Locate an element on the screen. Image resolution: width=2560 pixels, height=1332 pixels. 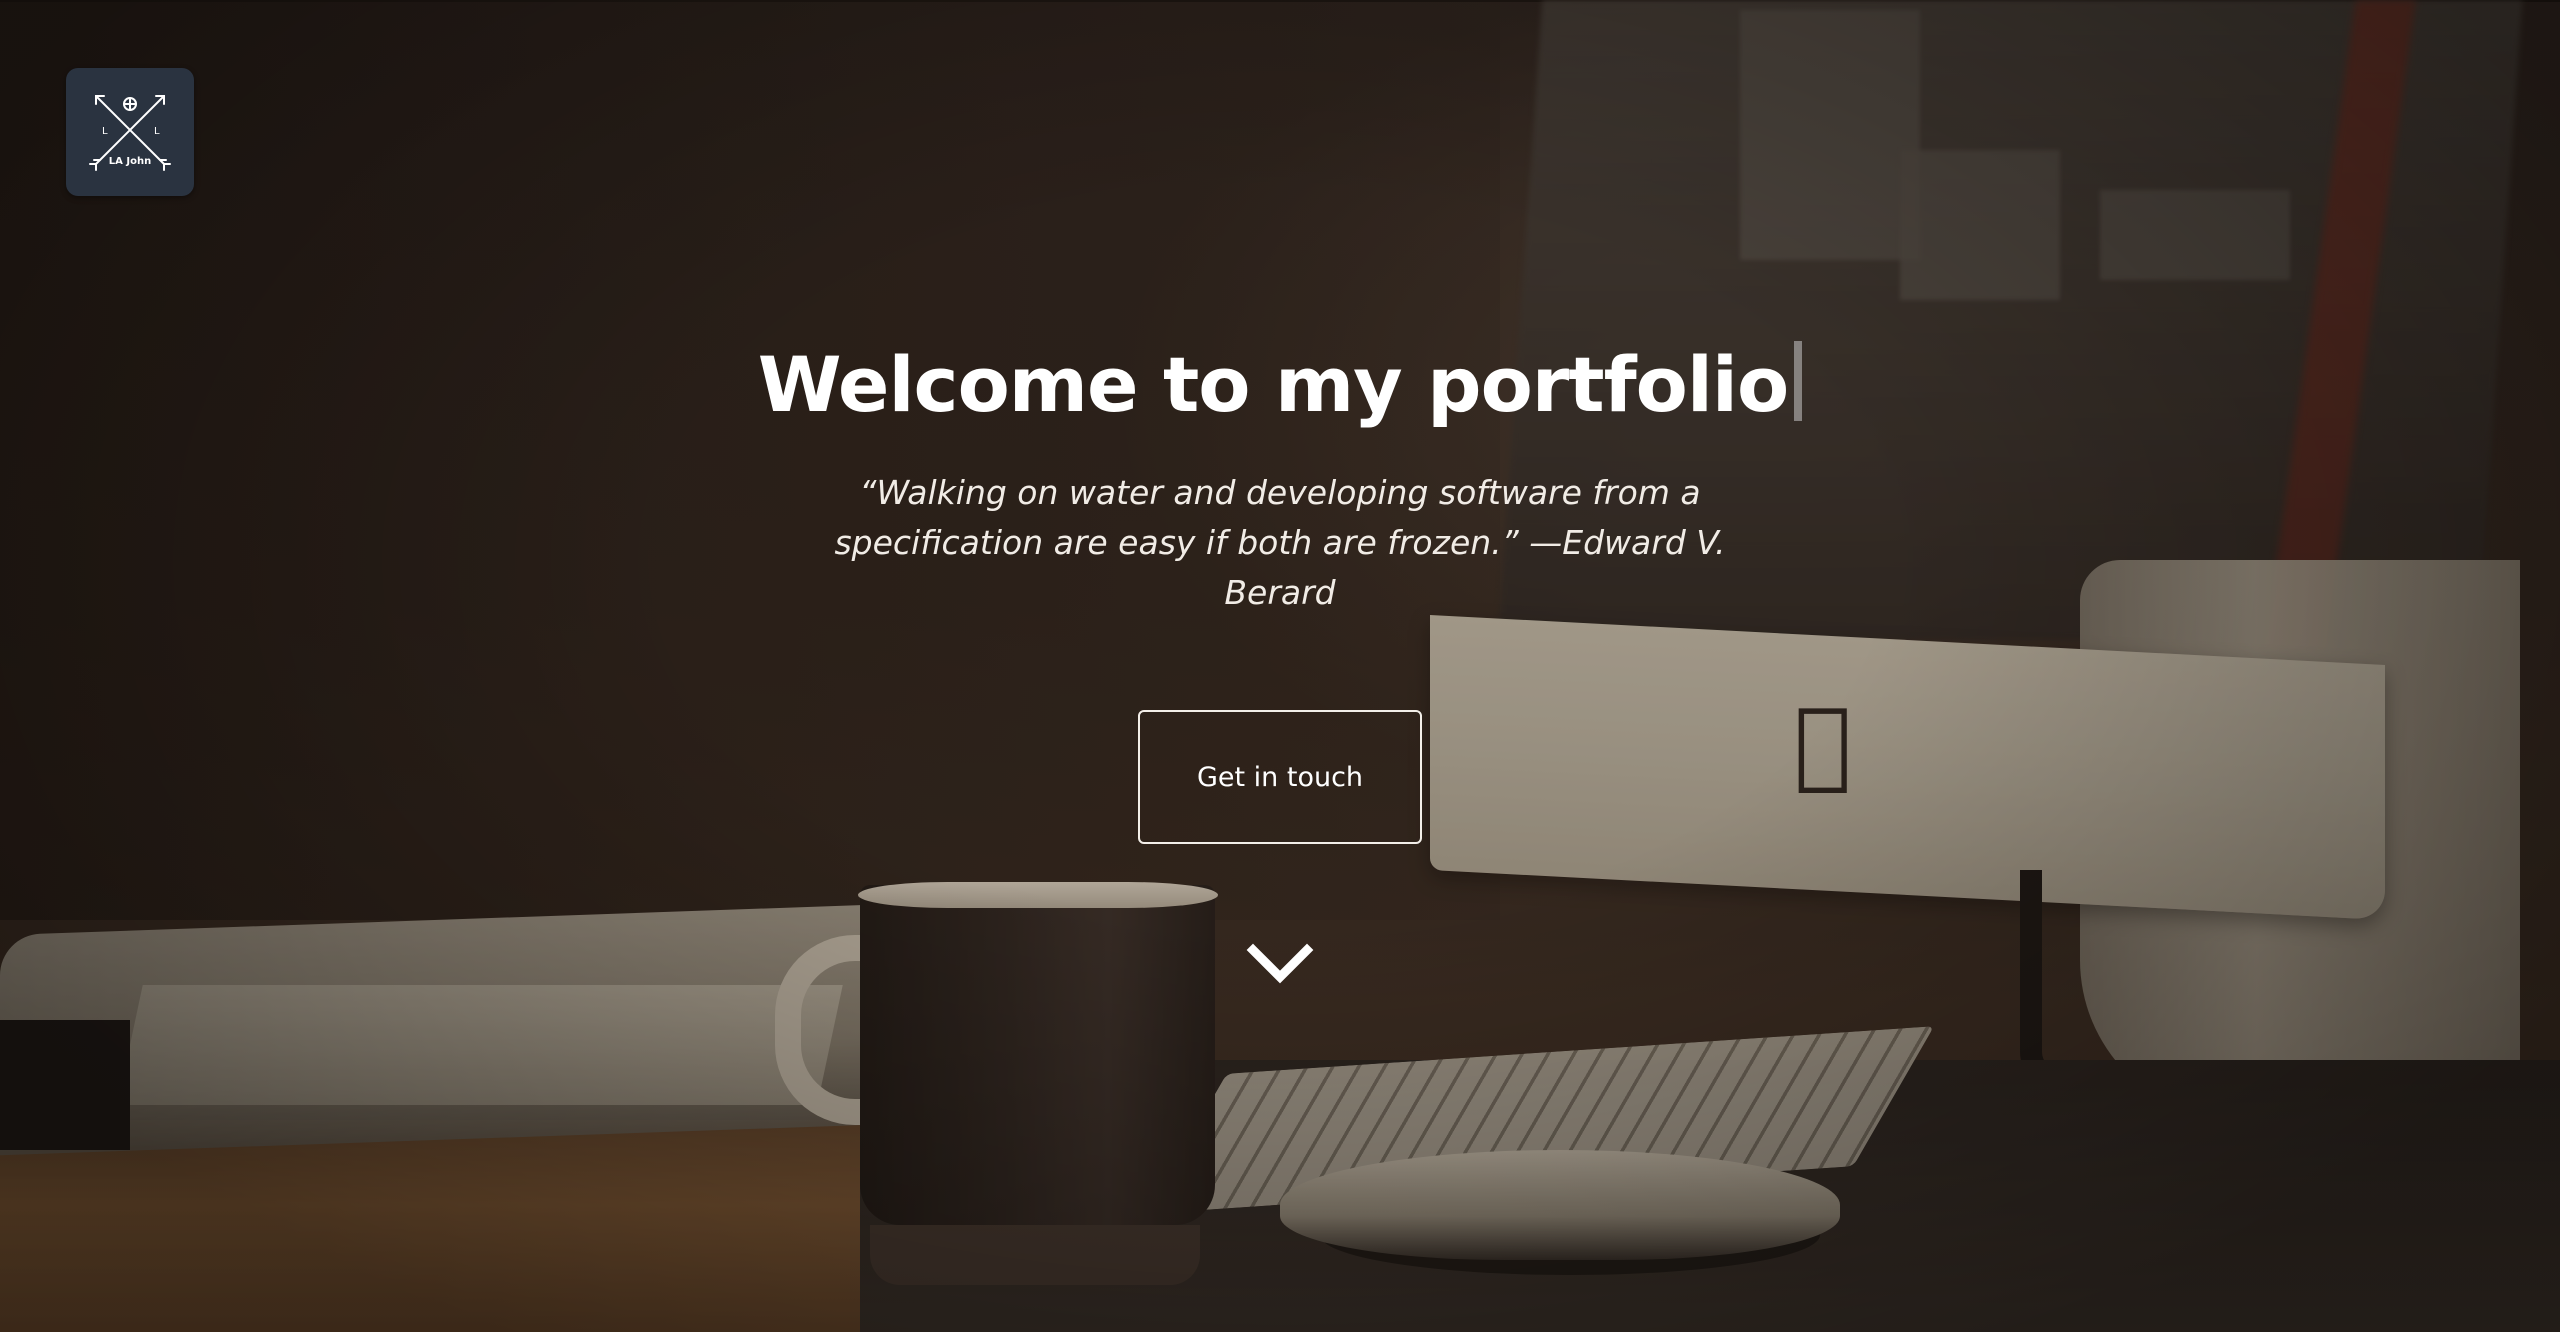
background-mug-base is located at coordinates (1035, 1255).